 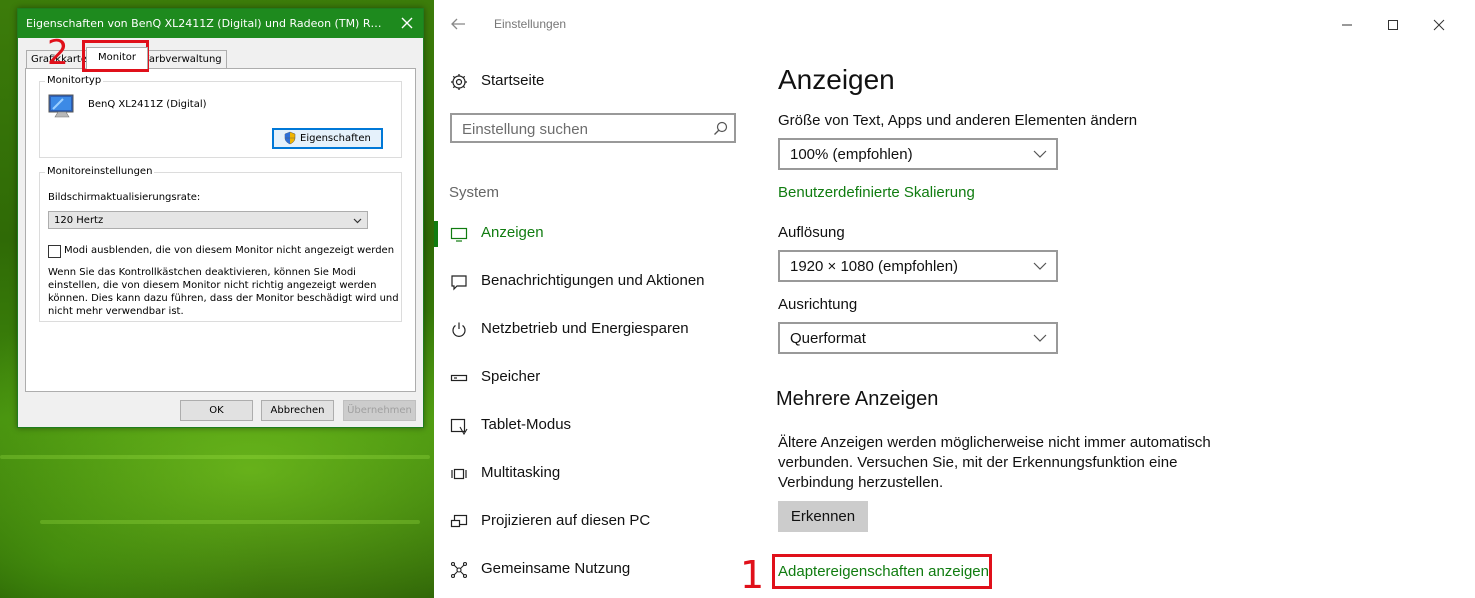 I want to click on nav-item-projizieren: Projizieren auf diesen PC, so click(x=584, y=521).